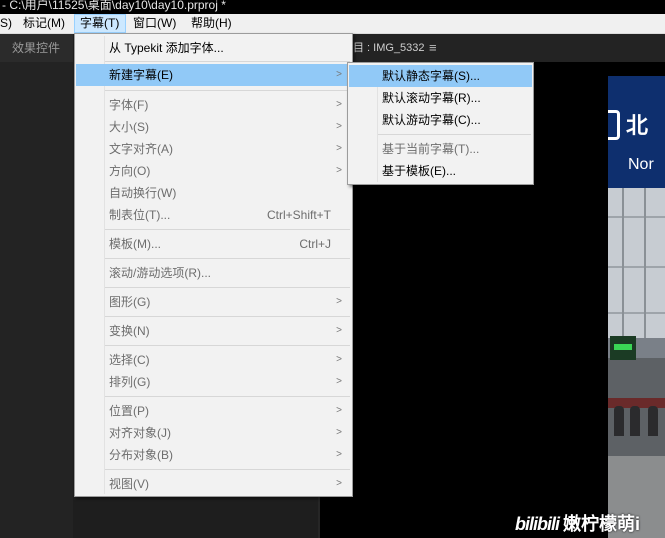 The height and width of the screenshot is (538, 665). What do you see at coordinates (213, 302) in the screenshot?
I see `menu-item-graphic: 图形(G) >` at bounding box center [213, 302].